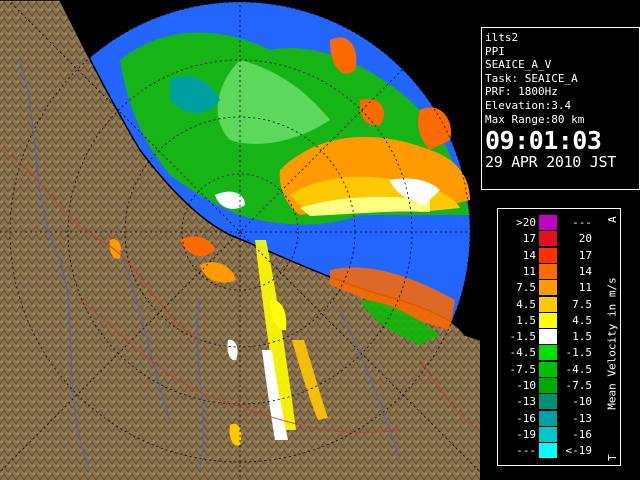 This screenshot has width=640, height=480. I want to click on prf-value: PRF: 1800Hz, so click(521, 92).